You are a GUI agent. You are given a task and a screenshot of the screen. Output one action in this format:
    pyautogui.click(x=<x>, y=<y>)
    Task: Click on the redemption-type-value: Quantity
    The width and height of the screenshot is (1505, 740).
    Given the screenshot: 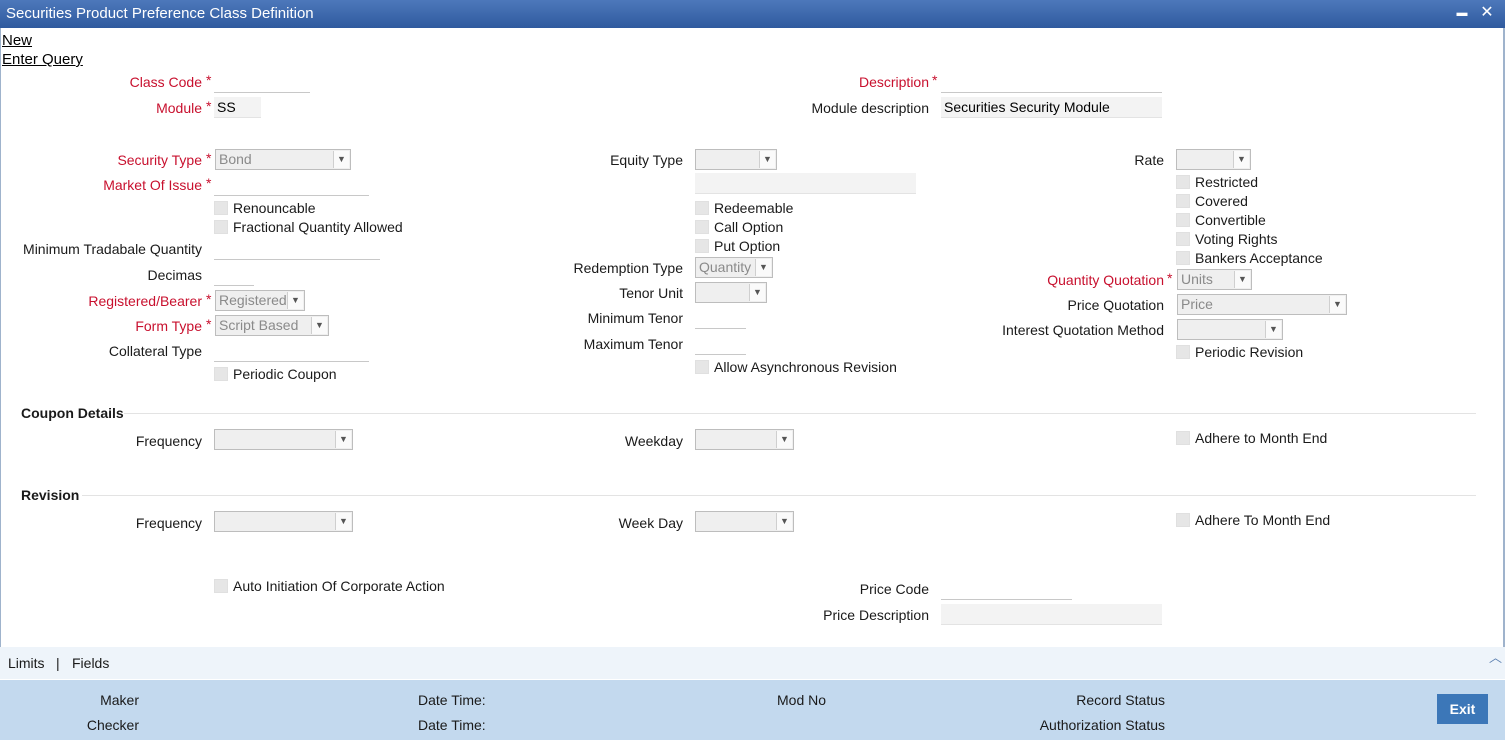 What is the action you would take?
    pyautogui.click(x=725, y=267)
    